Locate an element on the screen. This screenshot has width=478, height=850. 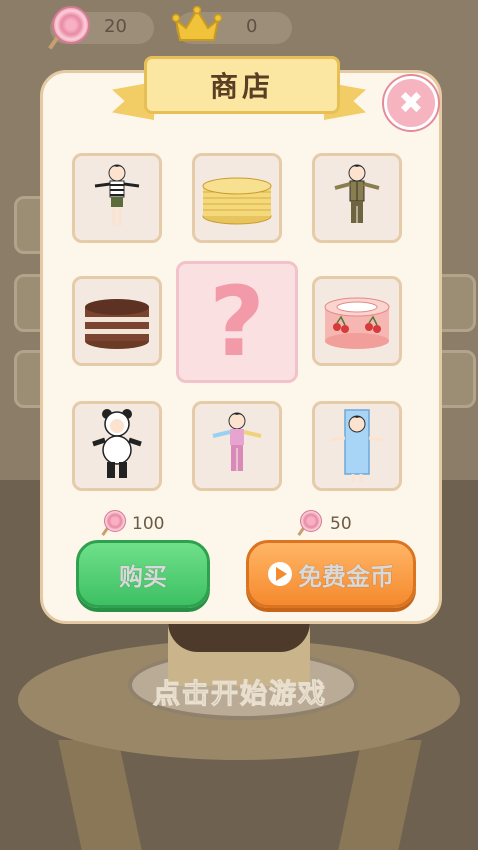
crown-count: 0 is located at coordinates (252, 26).